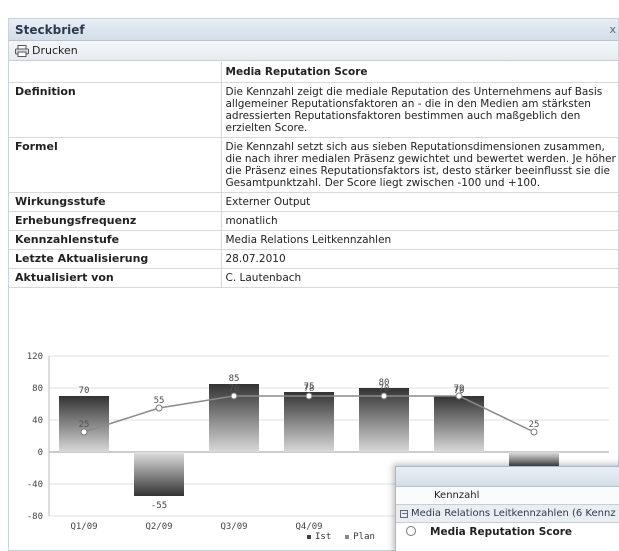 The image size is (619, 551). I want to click on group-row: − Media Relations Leitkennzahlen (6 Kennz, so click(507, 514).